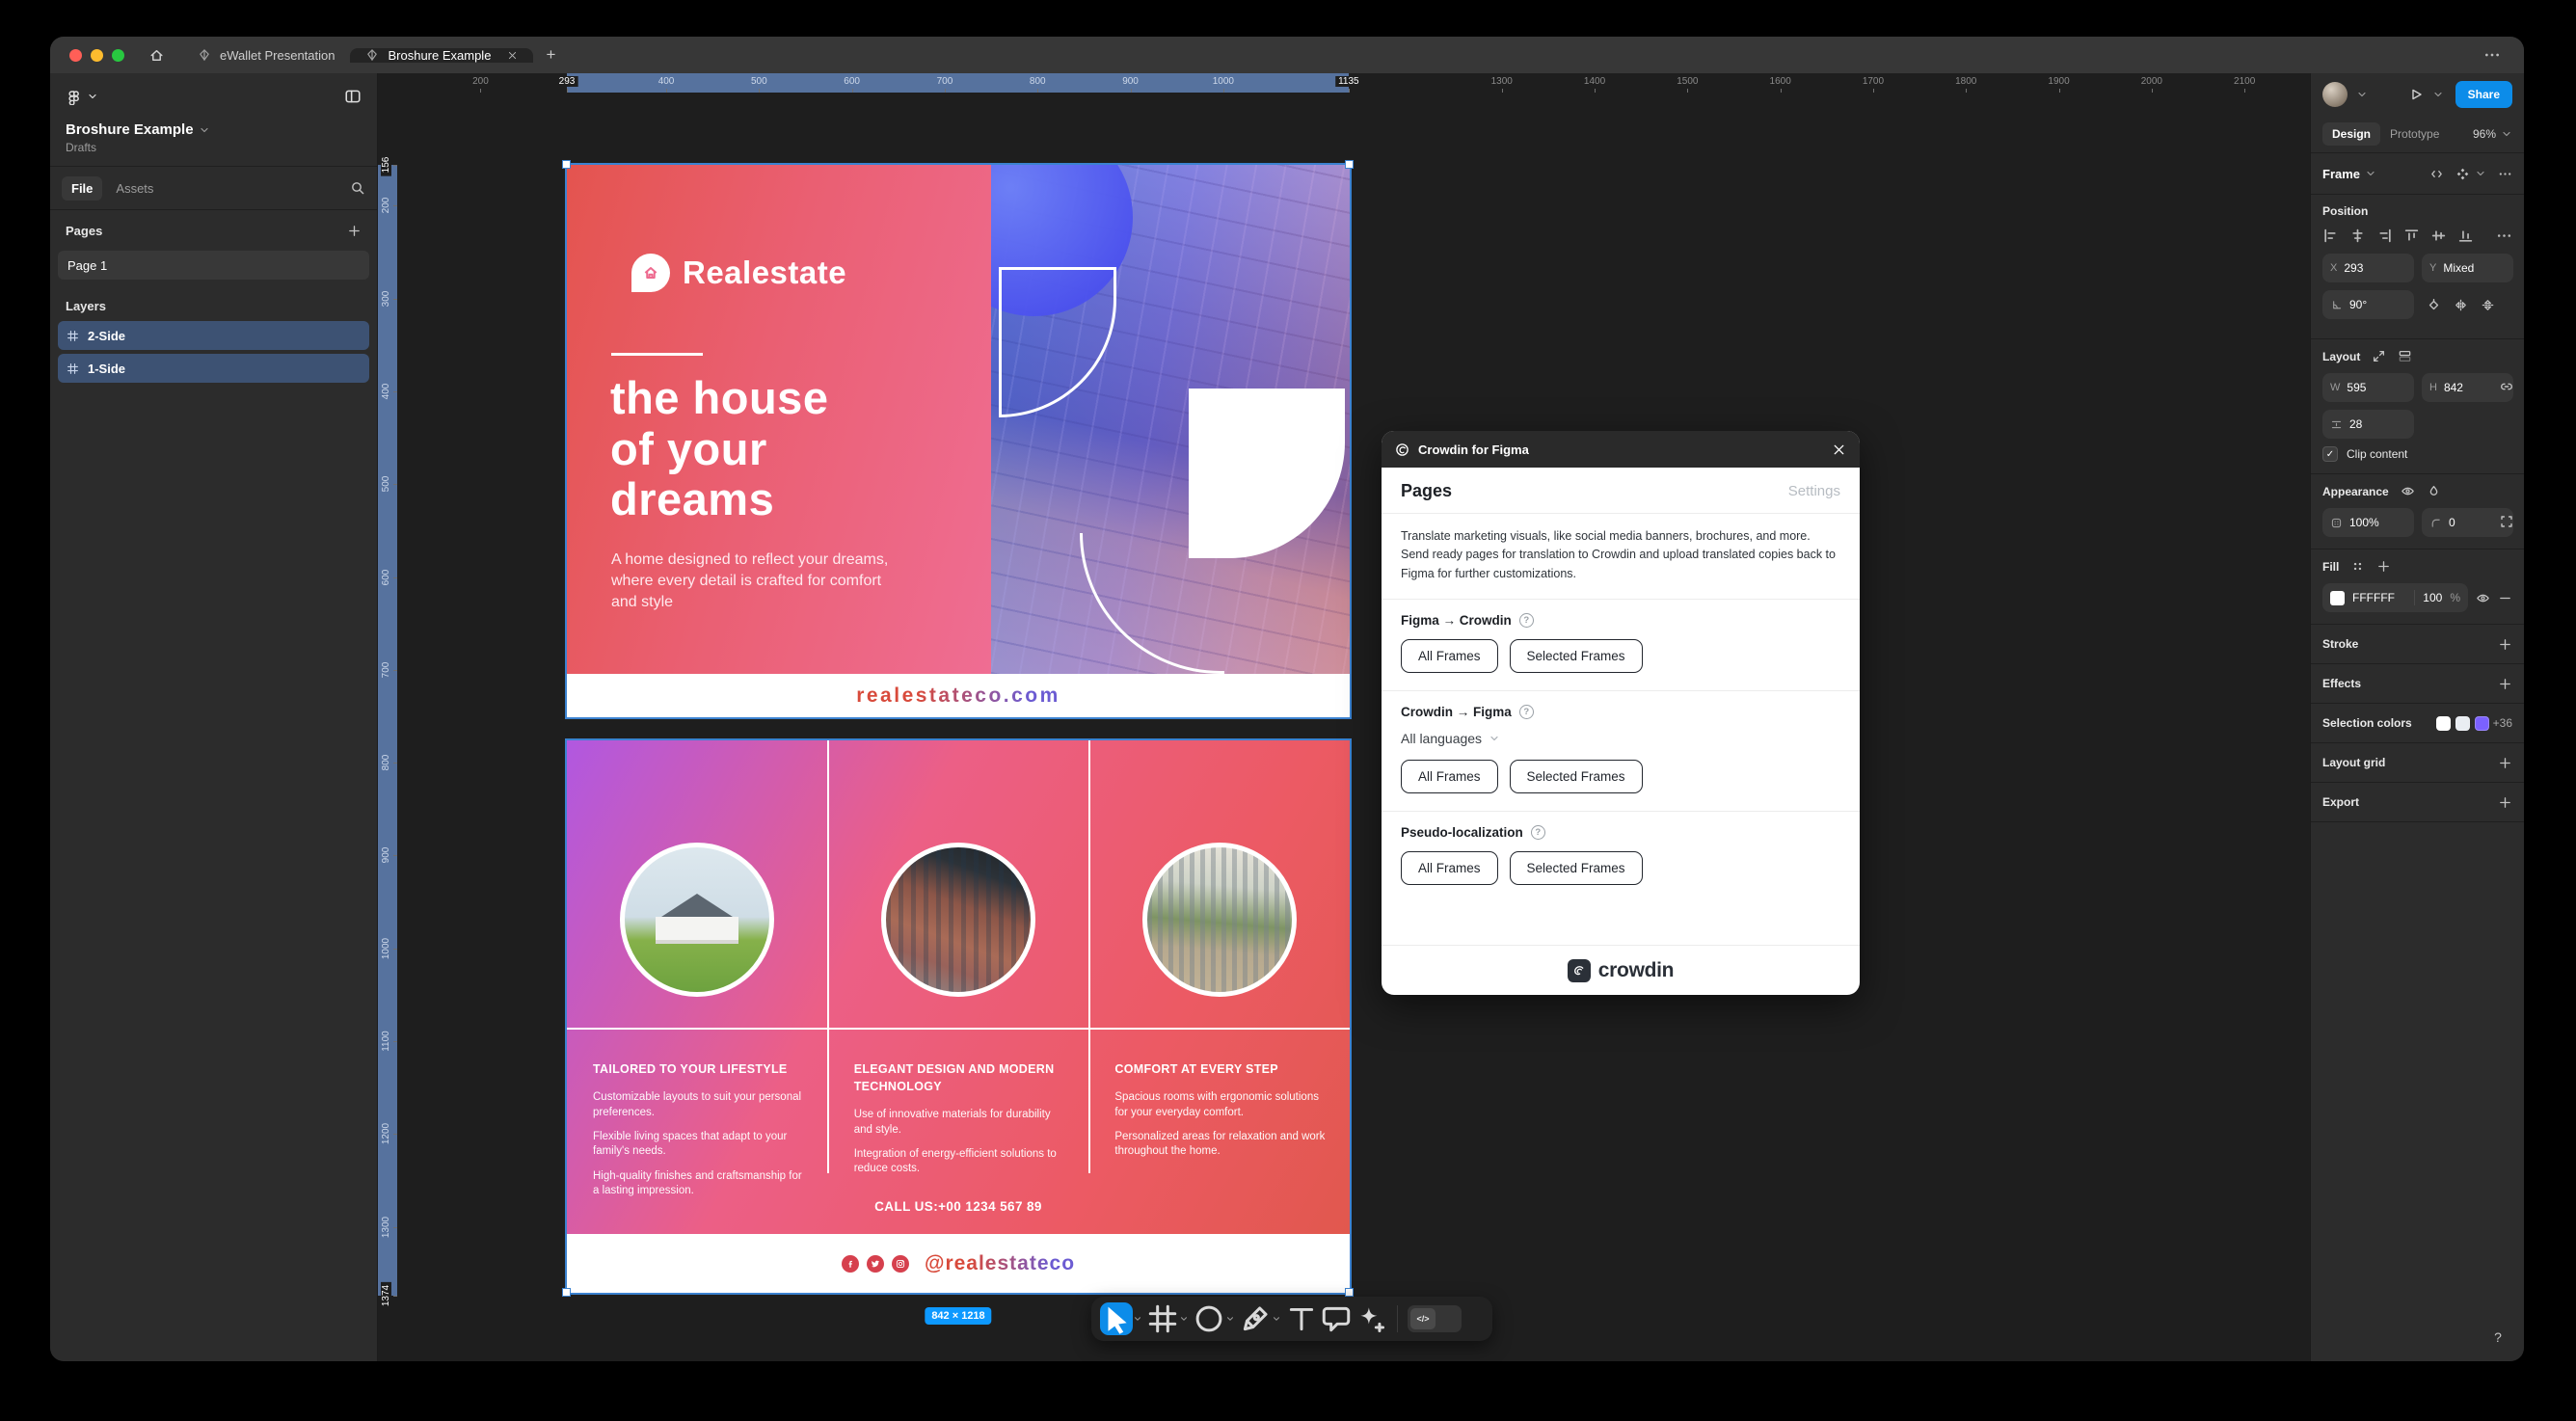 The width and height of the screenshot is (2576, 1421). Describe the element at coordinates (2338, 597) in the screenshot. I see `fill-swatch` at that location.